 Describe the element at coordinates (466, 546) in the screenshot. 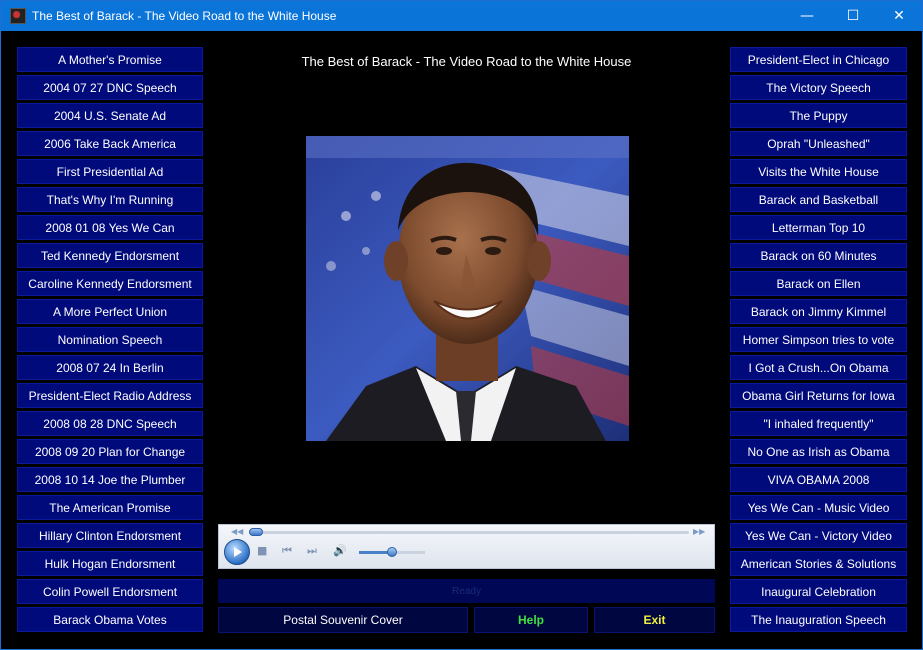

I see `media-player-controls: ◀◀ ▶▶ ■ ⏮ ⏭ 🔊` at that location.